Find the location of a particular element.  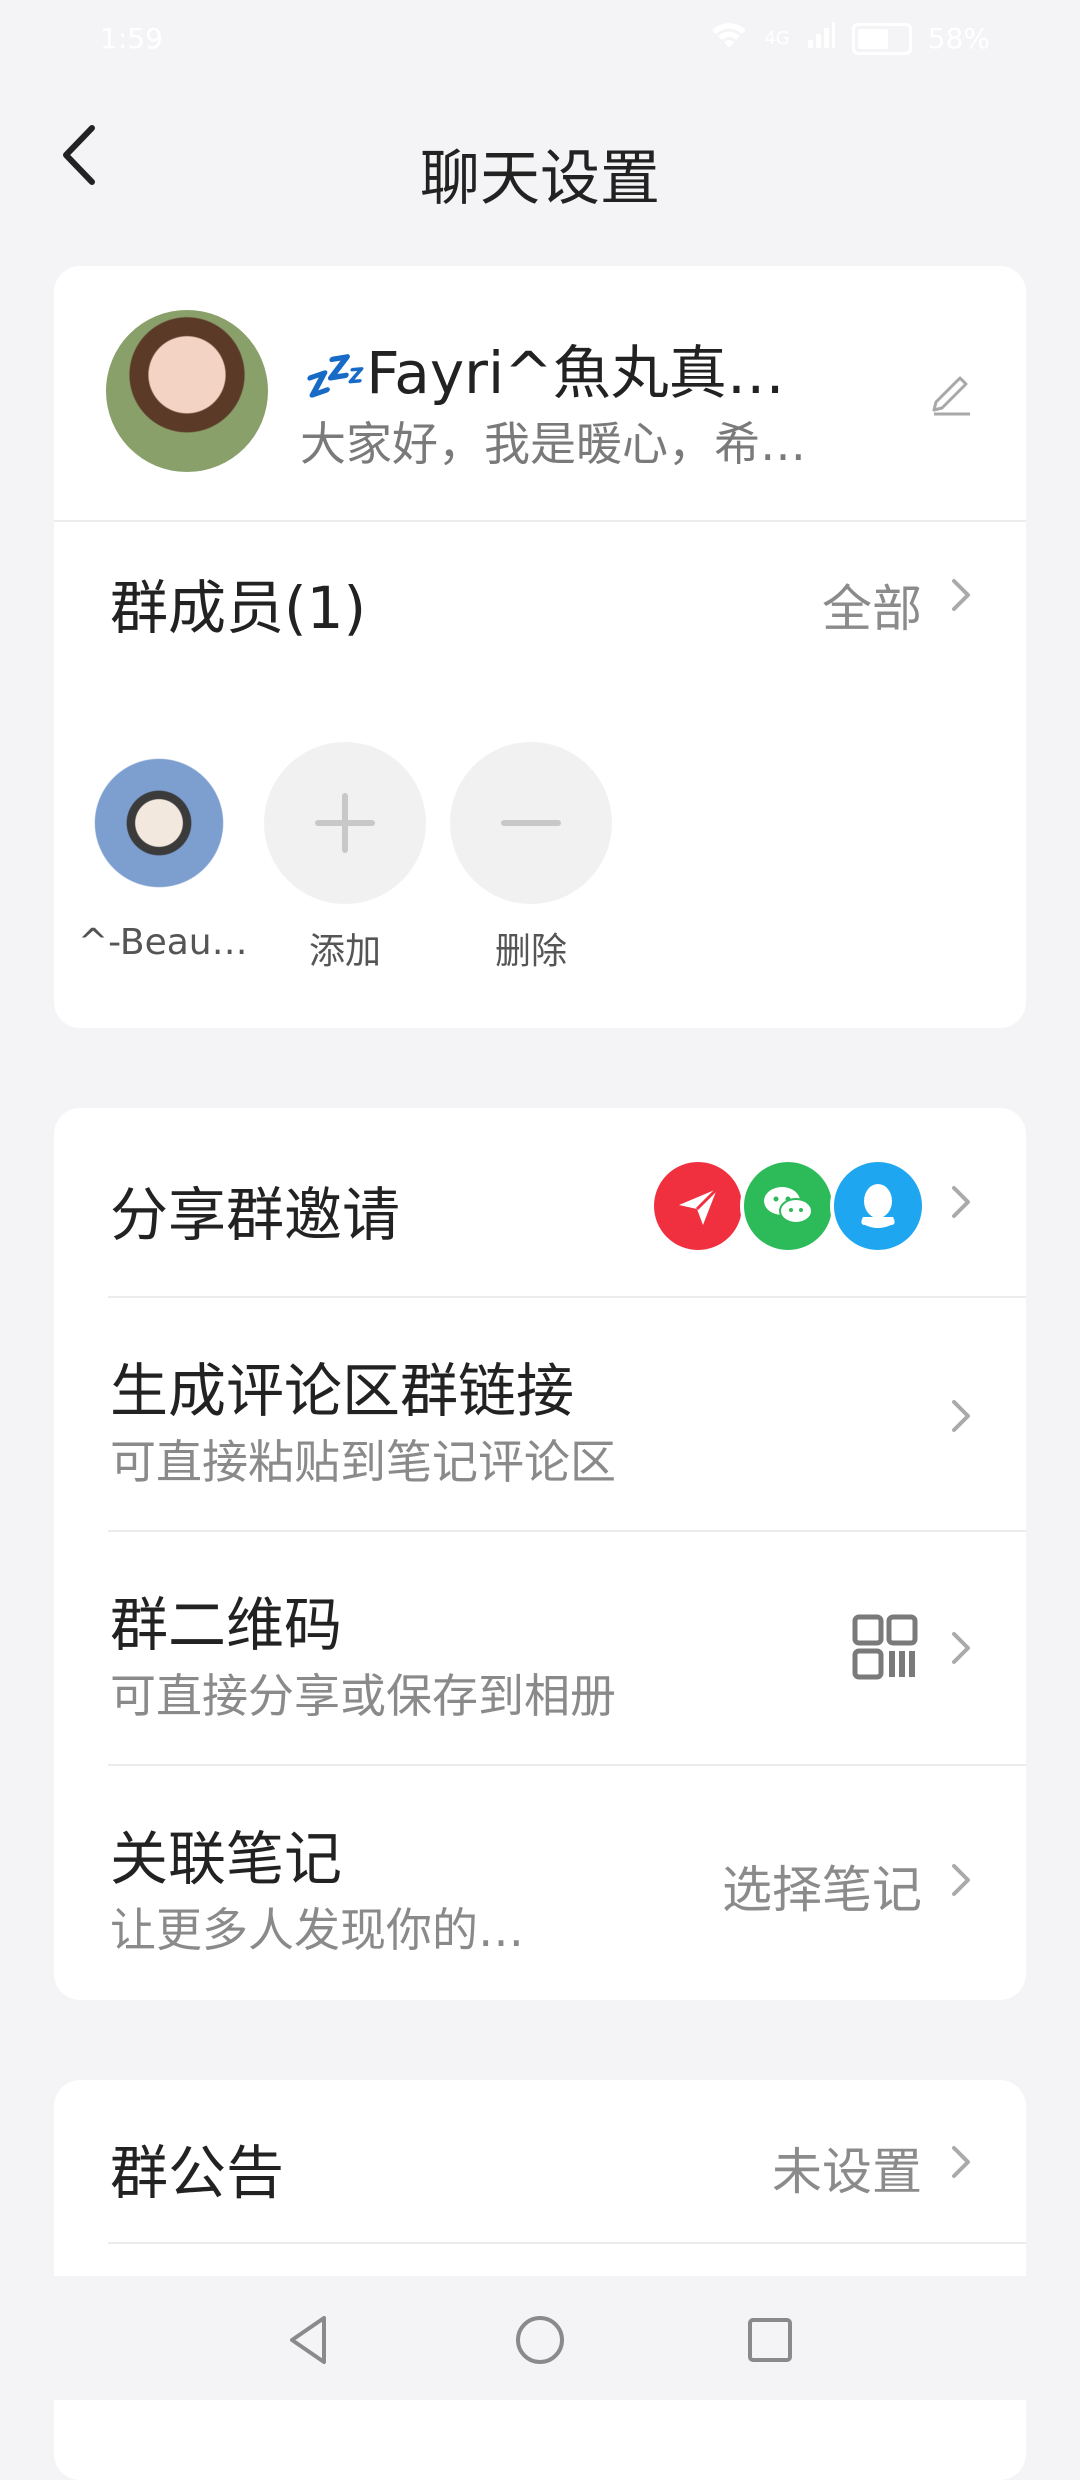

qr-code-row: 群二维码 可直接分享或保存到相册 is located at coordinates (540, 1649).